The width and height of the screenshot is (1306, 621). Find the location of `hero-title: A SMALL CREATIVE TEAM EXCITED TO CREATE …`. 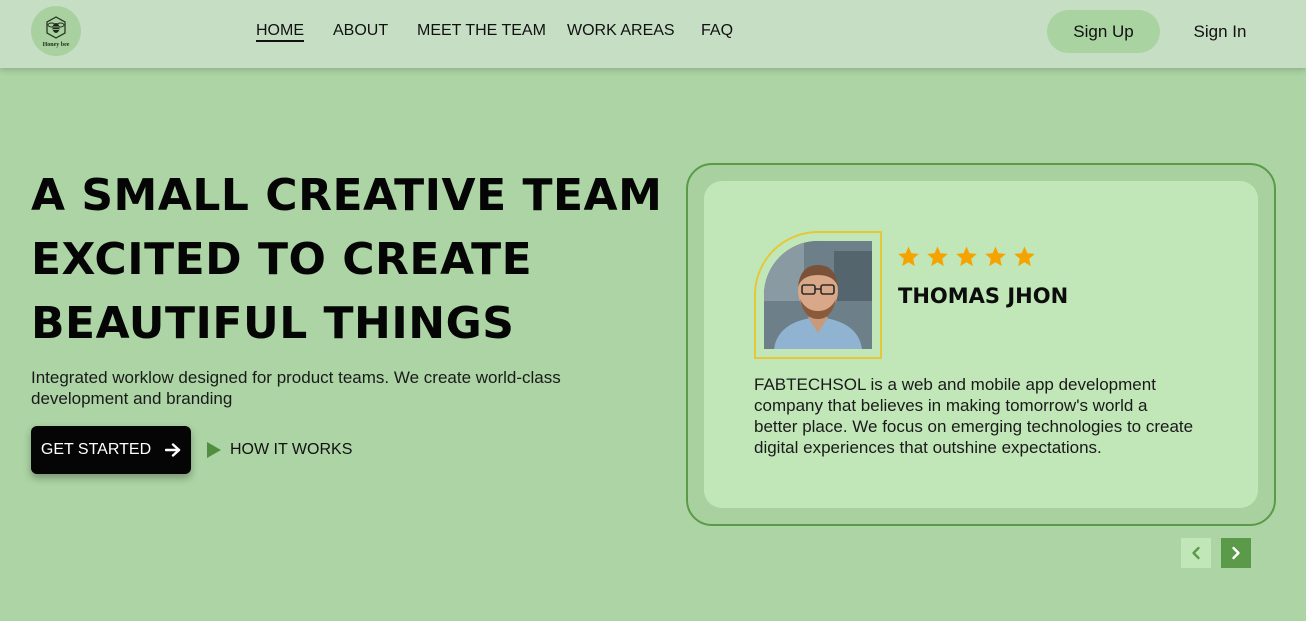

hero-title: A SMALL CREATIVE TEAM EXCITED TO CREATE … is located at coordinates (347, 260).